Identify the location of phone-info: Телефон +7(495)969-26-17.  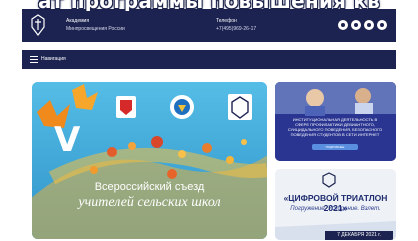
(236, 25).